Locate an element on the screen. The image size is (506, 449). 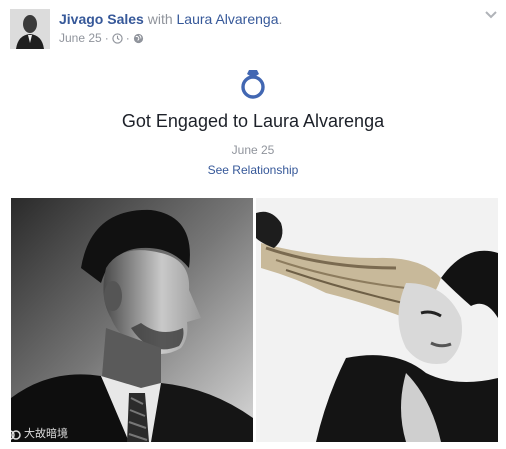
see-relationship-link: See Relationship is located at coordinates (253, 170).